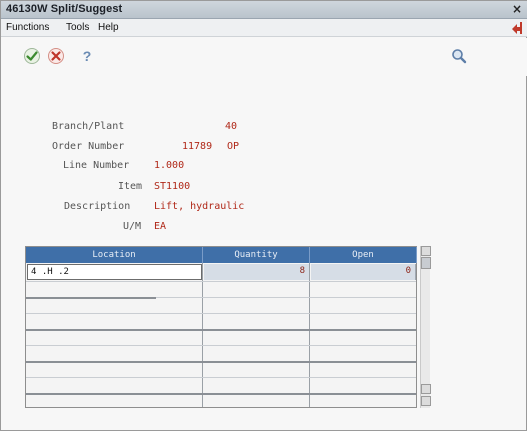  Describe the element at coordinates (87, 56) in the screenshot. I see `help-icon: ?` at that location.